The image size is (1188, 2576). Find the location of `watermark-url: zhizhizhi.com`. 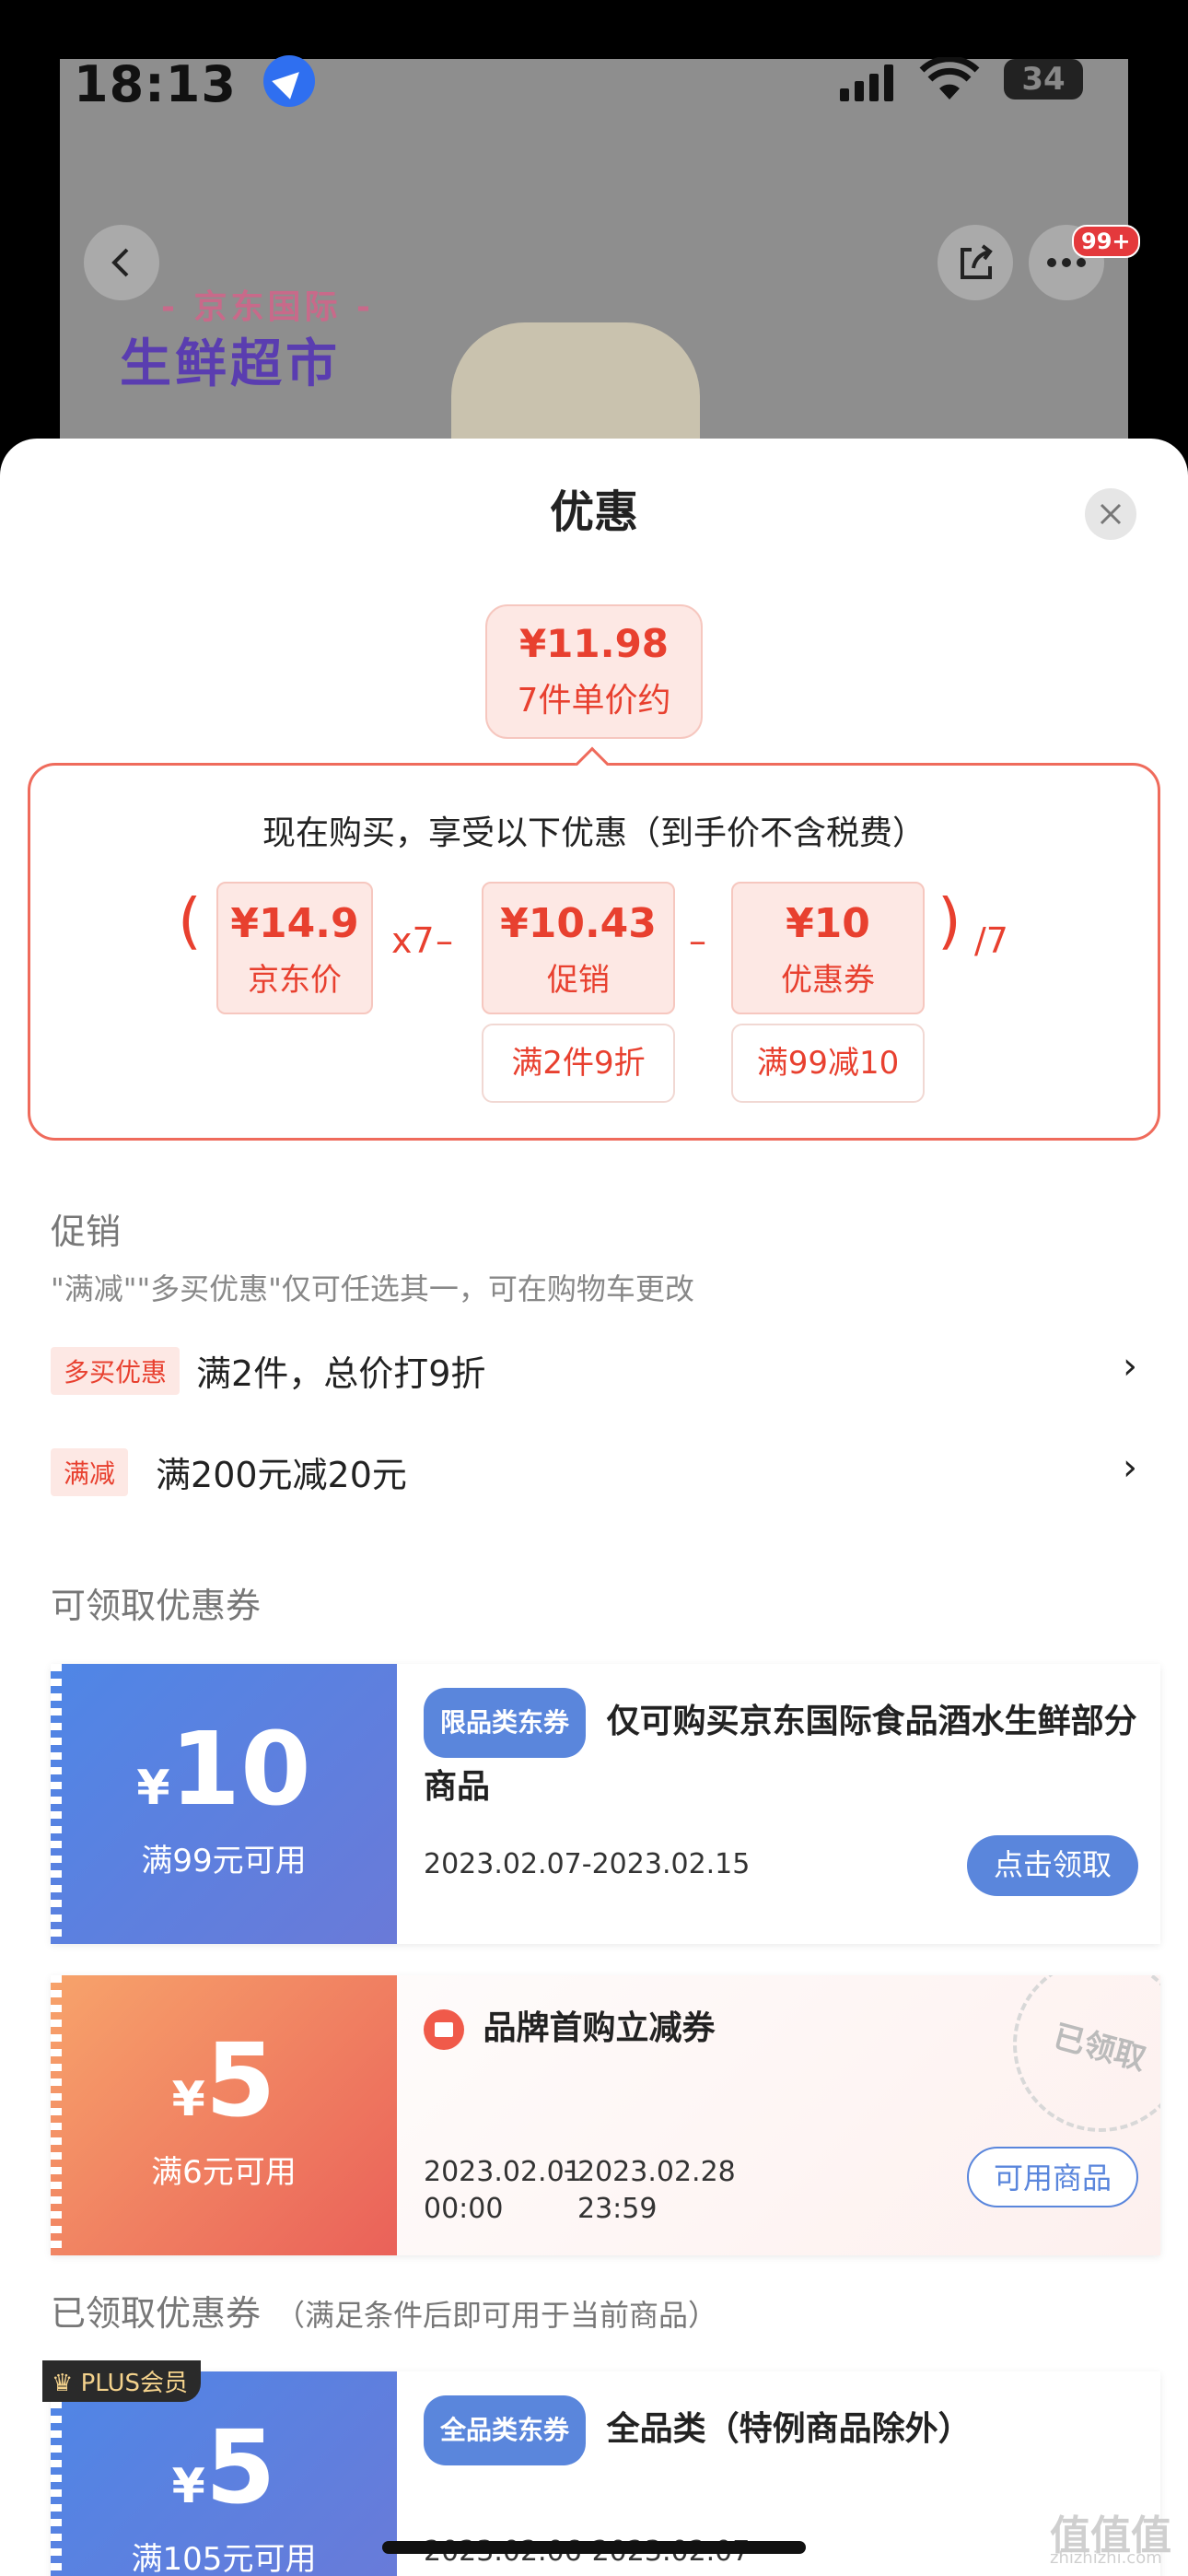

watermark-url: zhizhizhi.com is located at coordinates (1106, 2558).